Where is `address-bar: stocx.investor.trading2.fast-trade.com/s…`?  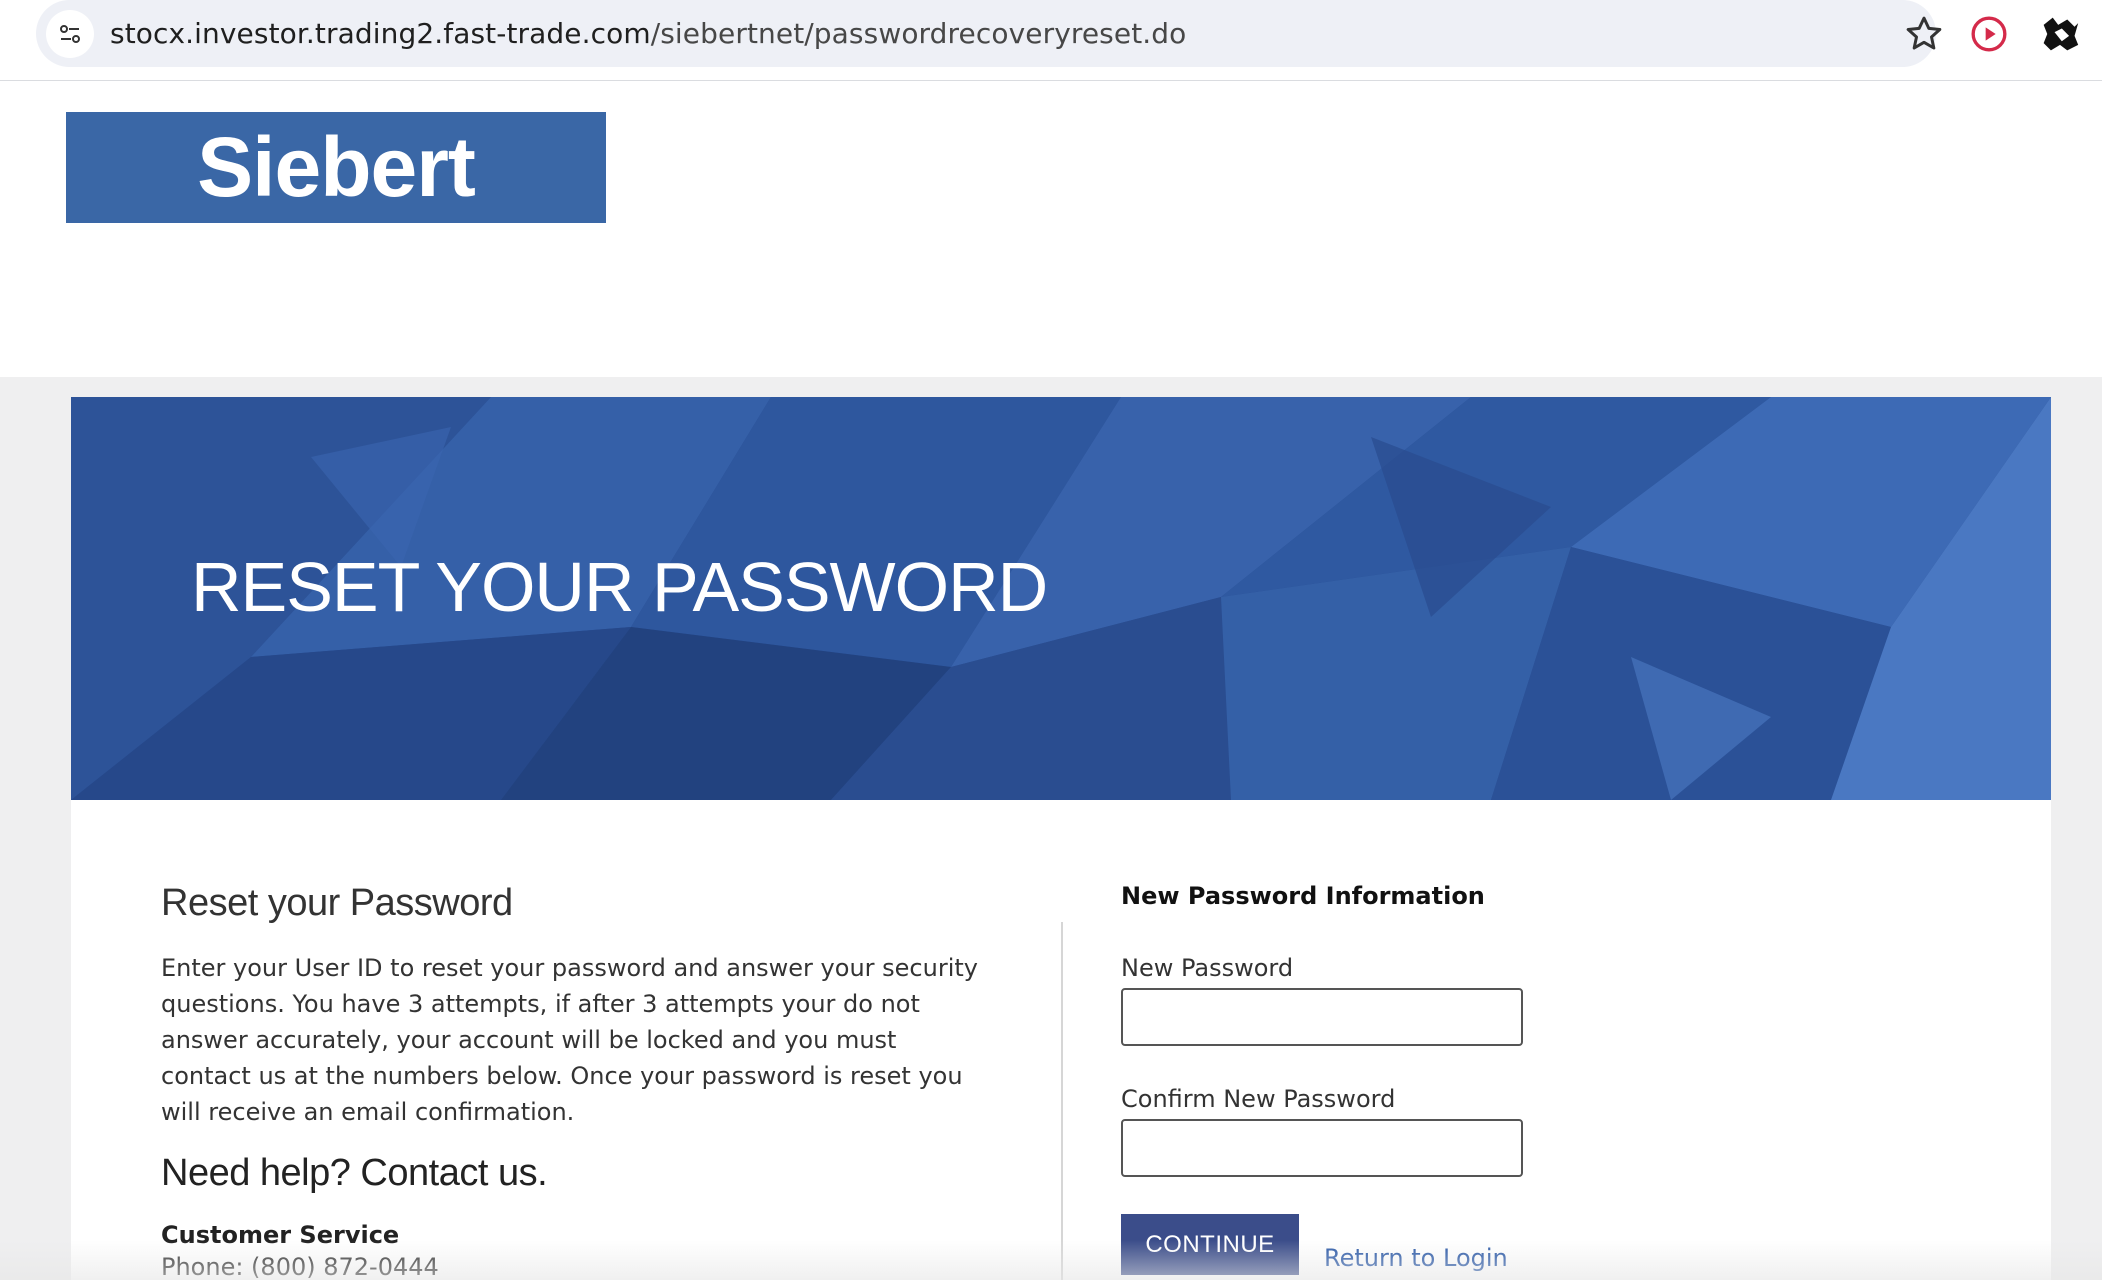
address-bar: stocx.investor.trading2.fast-trade.com/s… is located at coordinates (989, 33).